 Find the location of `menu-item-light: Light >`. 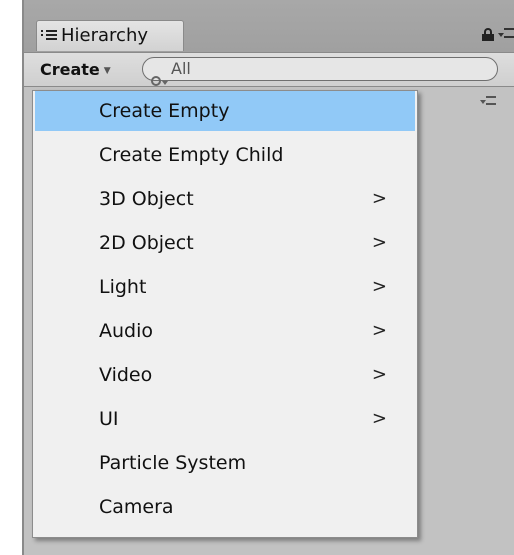

menu-item-light: Light > is located at coordinates (225, 287).